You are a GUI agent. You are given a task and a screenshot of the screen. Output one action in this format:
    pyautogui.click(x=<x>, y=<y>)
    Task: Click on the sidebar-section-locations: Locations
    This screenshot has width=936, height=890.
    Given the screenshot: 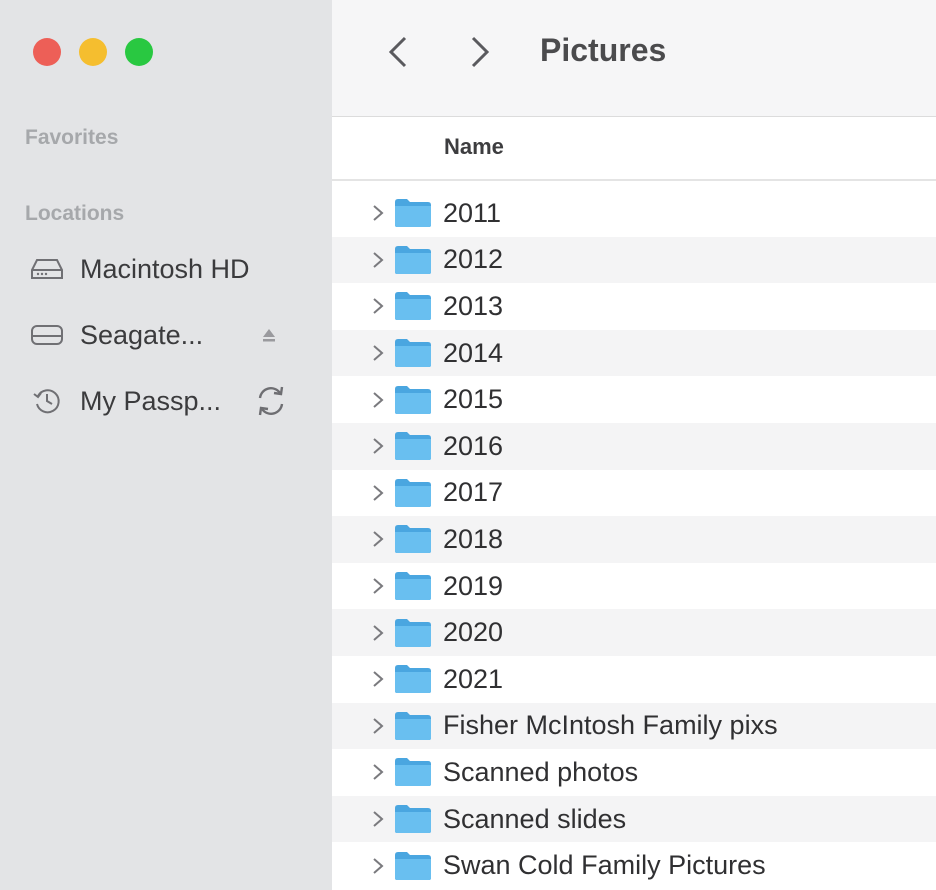 What is the action you would take?
    pyautogui.click(x=74, y=214)
    